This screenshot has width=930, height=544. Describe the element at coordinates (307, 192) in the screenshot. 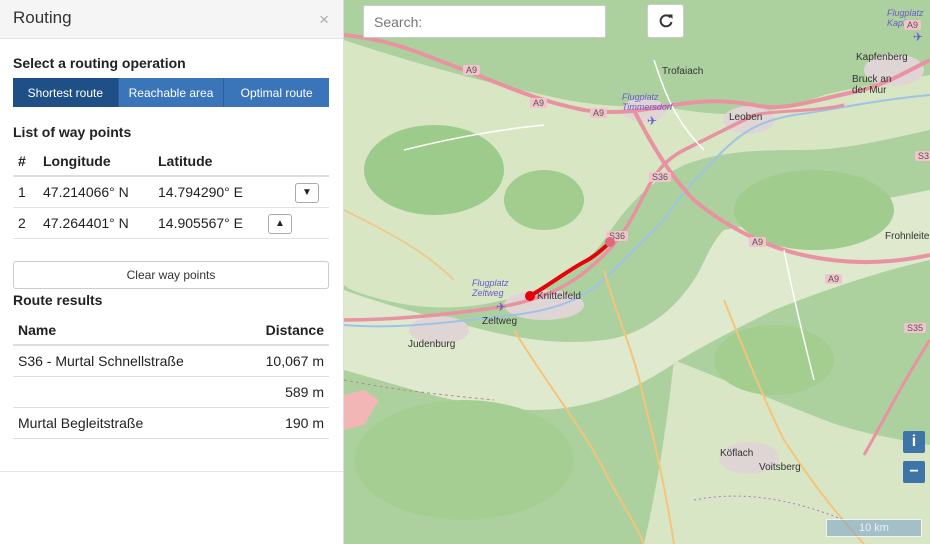

I see `move-down-button: ▼` at that location.